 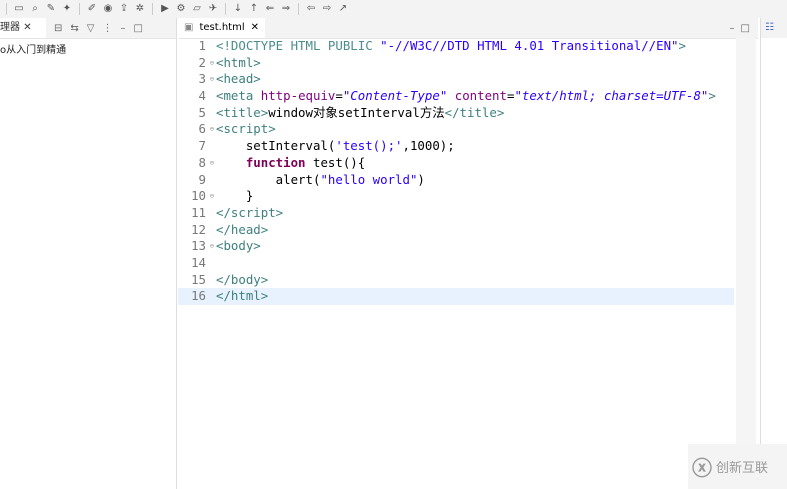 I want to click on code-token: function, so click(x=275, y=162).